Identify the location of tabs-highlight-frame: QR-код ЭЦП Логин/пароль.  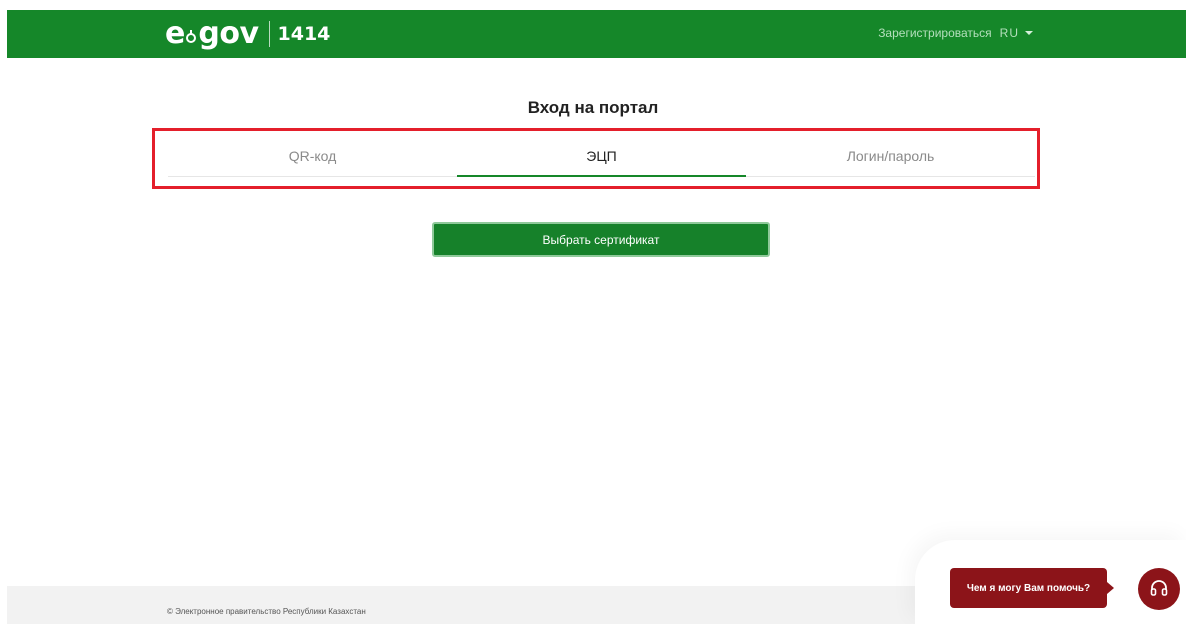
(596, 158).